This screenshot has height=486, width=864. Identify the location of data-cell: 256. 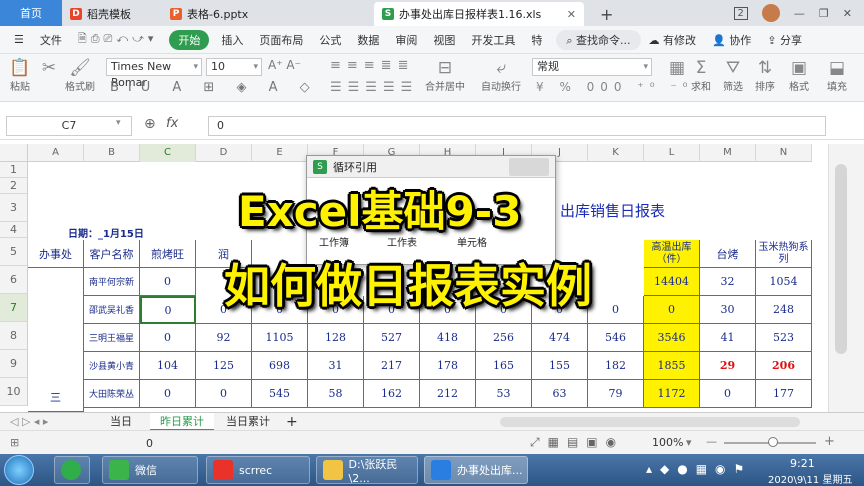
(504, 338).